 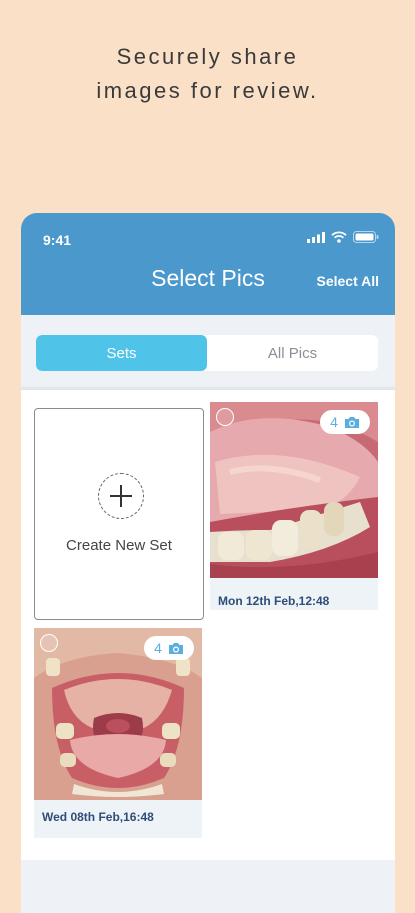 I want to click on headline-line-1: Securely share, so click(x=207, y=56).